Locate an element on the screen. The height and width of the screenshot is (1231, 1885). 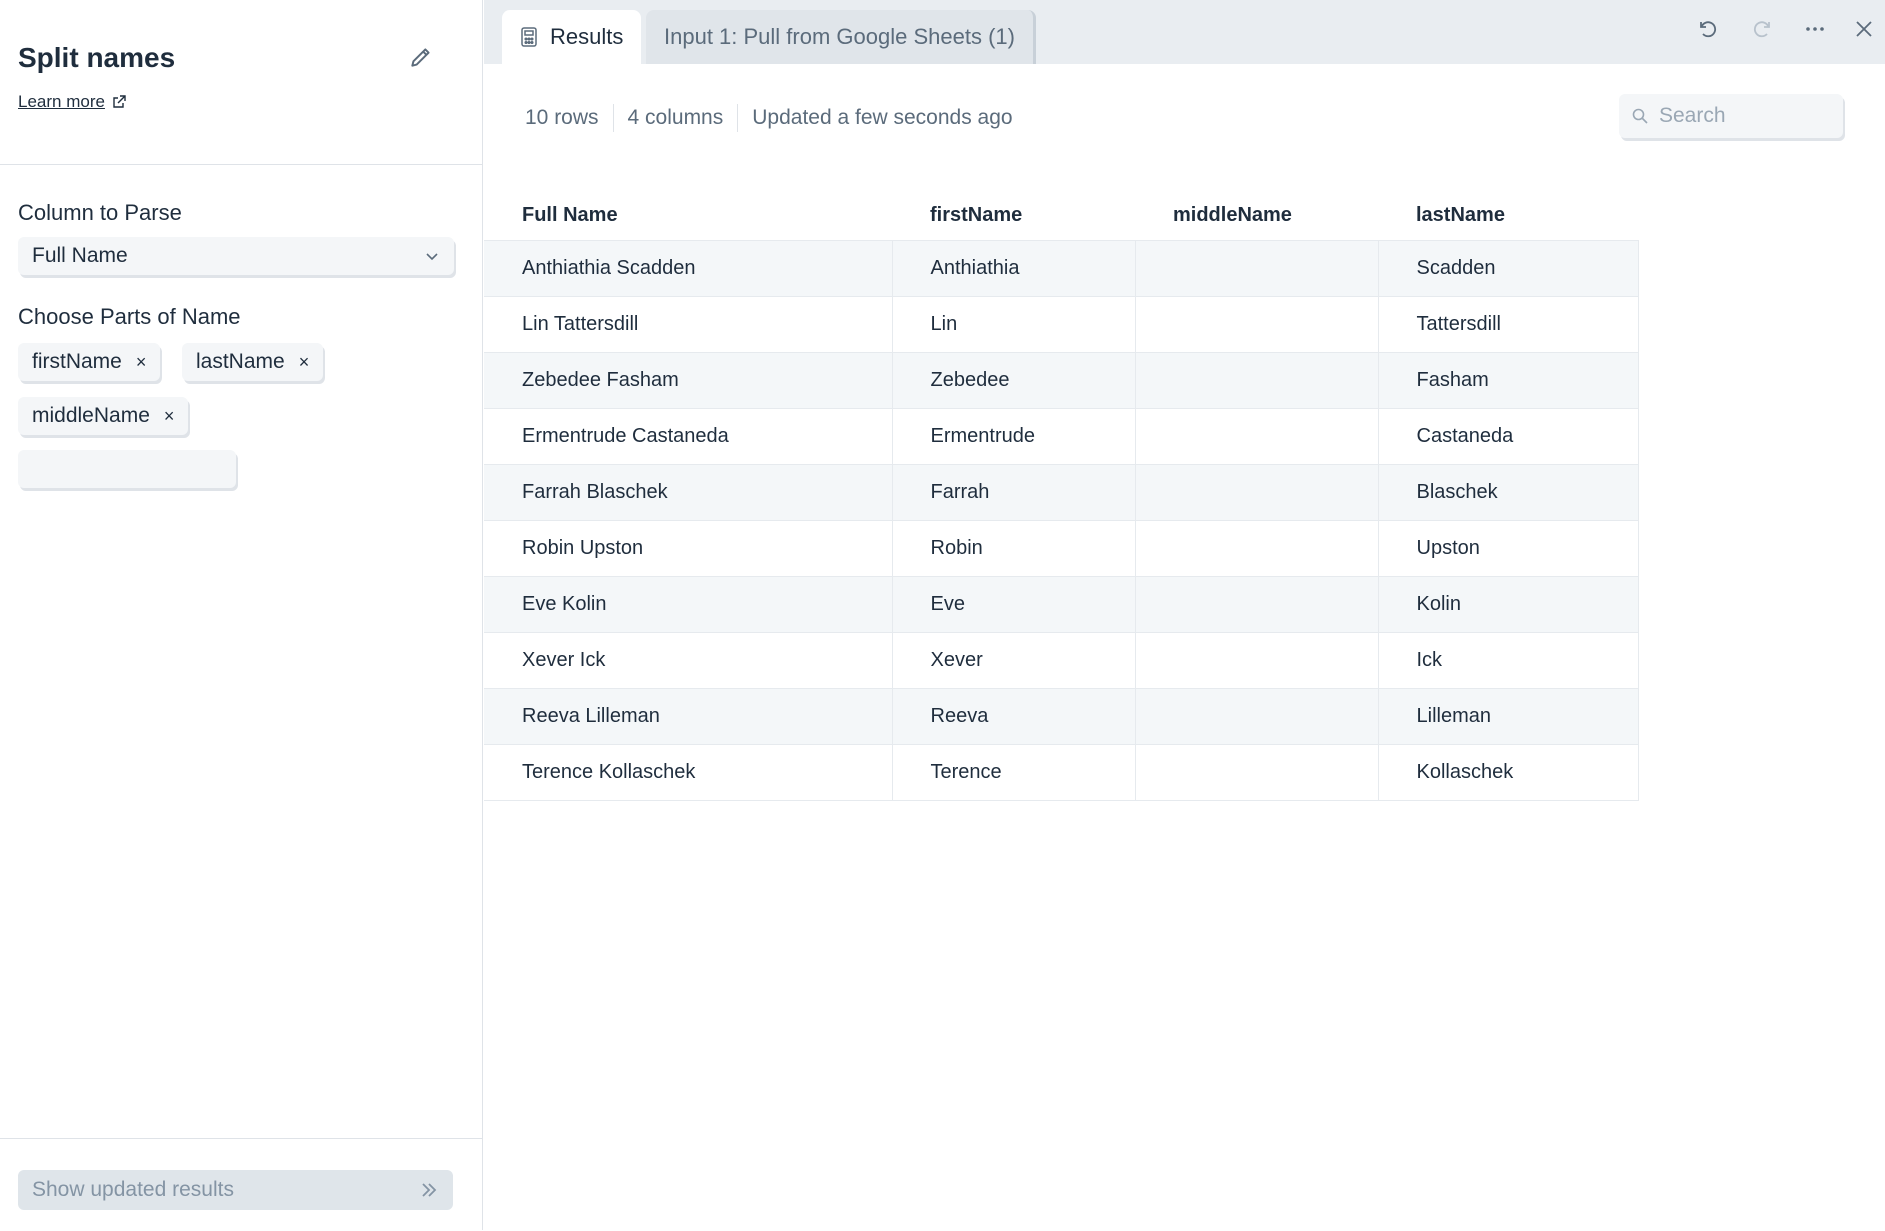
chevron-down-icon is located at coordinates (432, 257).